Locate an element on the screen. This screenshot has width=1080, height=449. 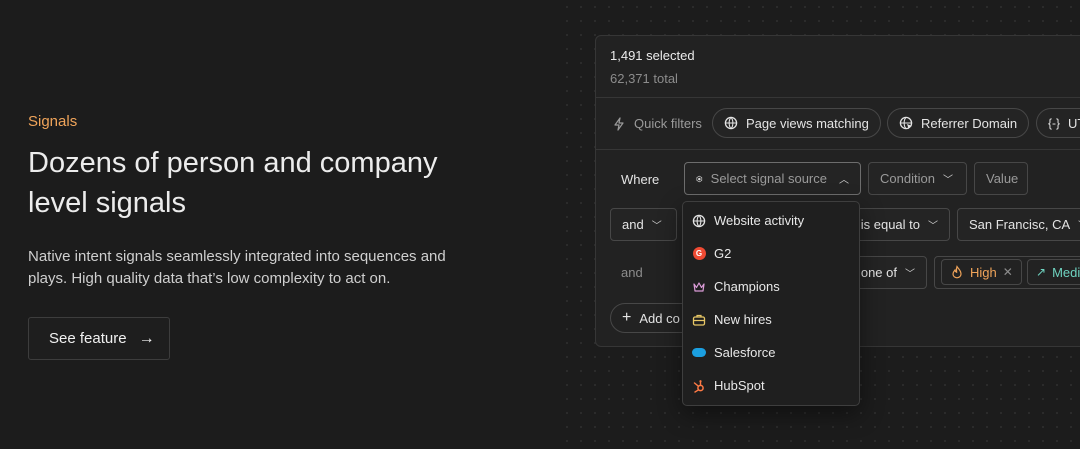
dropdown-item-salesforce: Salesforce is located at coordinates (733, 352).